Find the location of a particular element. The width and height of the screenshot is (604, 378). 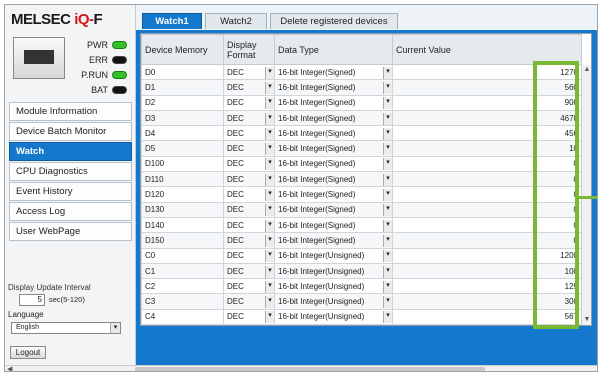

nav-user-webpage: User WebPage is located at coordinates (70, 231).